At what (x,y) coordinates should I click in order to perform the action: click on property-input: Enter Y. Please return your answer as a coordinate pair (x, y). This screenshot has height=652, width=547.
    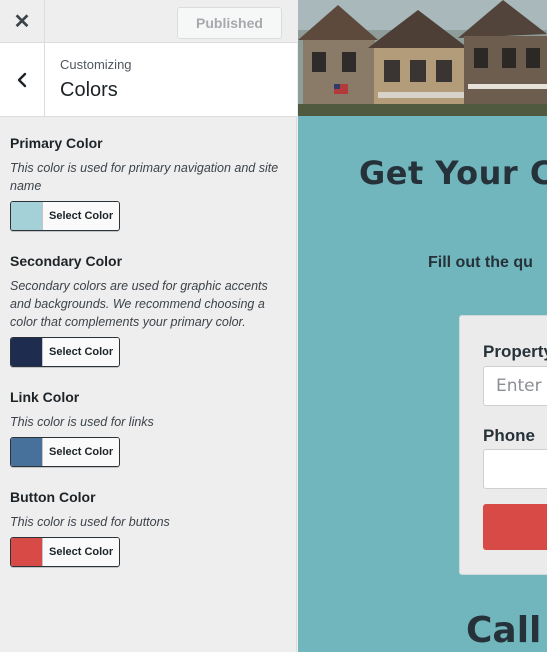
    Looking at the image, I should click on (515, 386).